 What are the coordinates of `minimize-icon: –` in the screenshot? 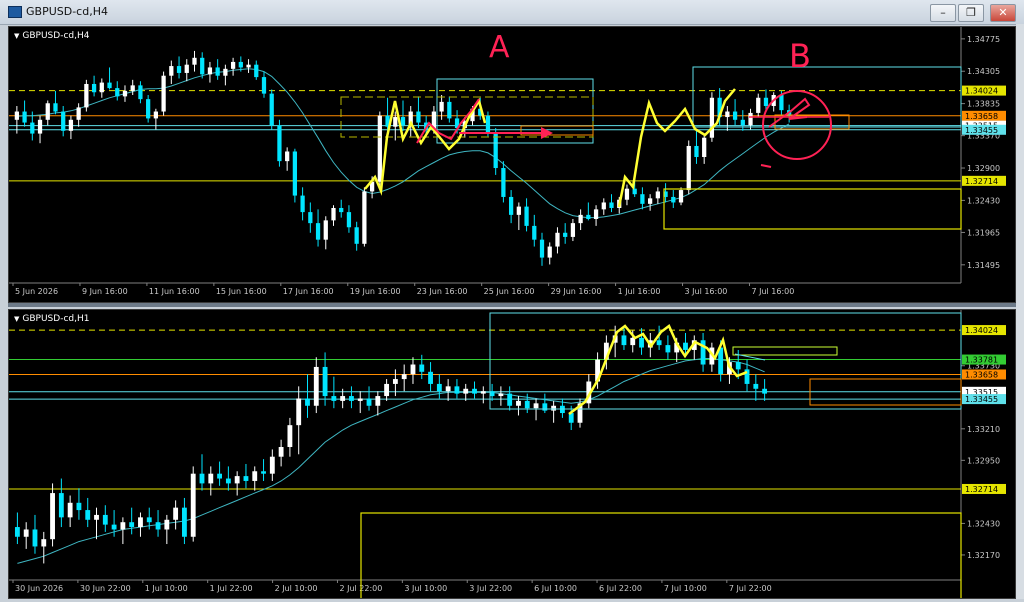 It's located at (943, 12).